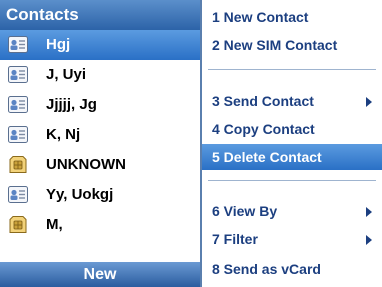 The height and width of the screenshot is (287, 382). I want to click on menu-item-copy-contact: 4 Copy Contact, so click(292, 129).